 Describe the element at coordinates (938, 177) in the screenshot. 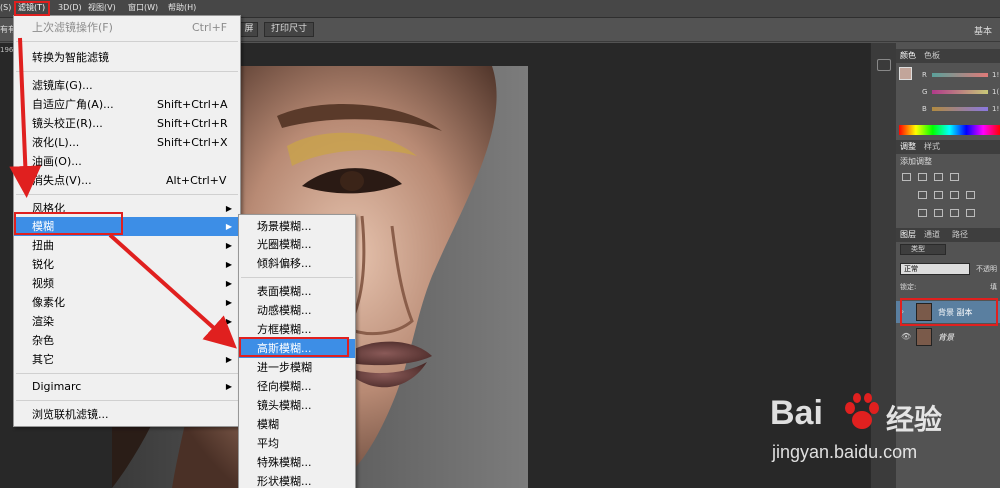

I see `curves-icon` at that location.